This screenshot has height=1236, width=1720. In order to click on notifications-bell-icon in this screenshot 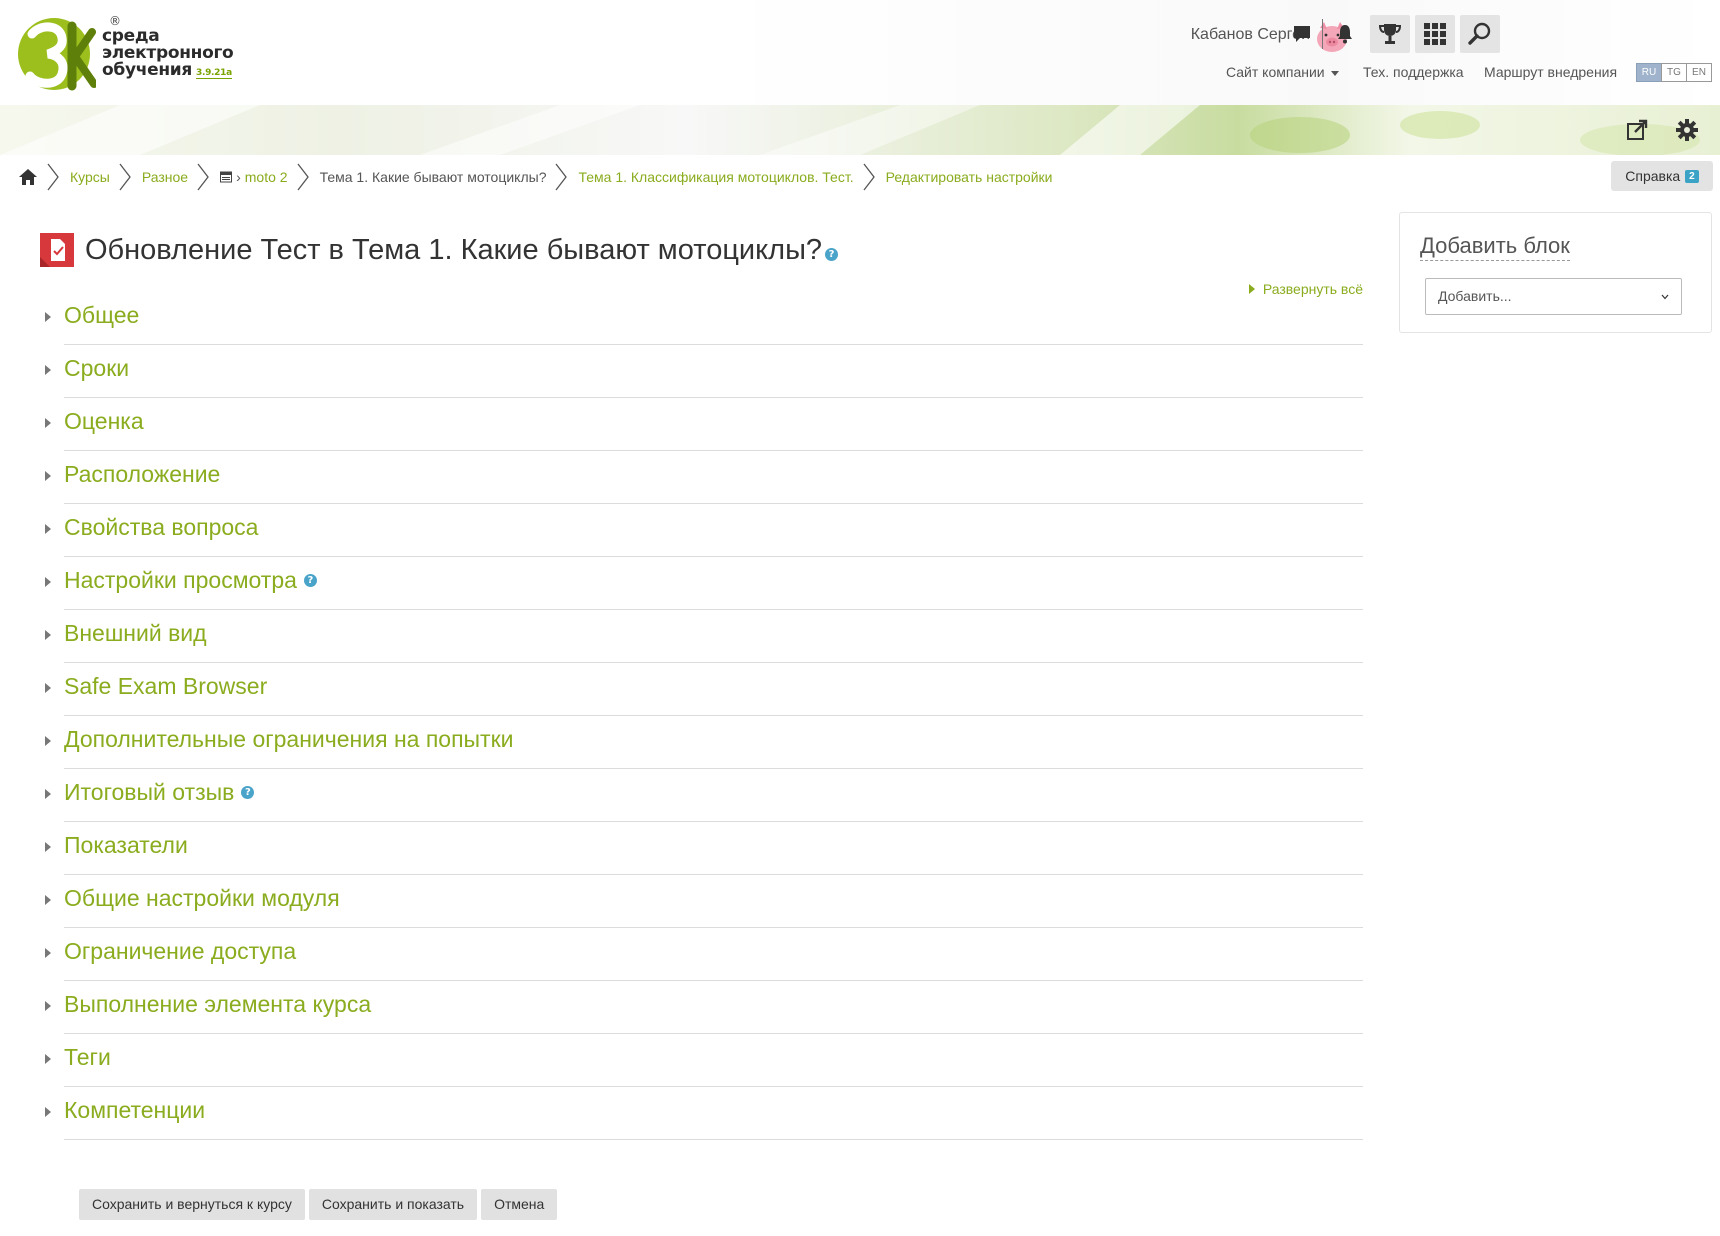, I will do `click(1345, 34)`.